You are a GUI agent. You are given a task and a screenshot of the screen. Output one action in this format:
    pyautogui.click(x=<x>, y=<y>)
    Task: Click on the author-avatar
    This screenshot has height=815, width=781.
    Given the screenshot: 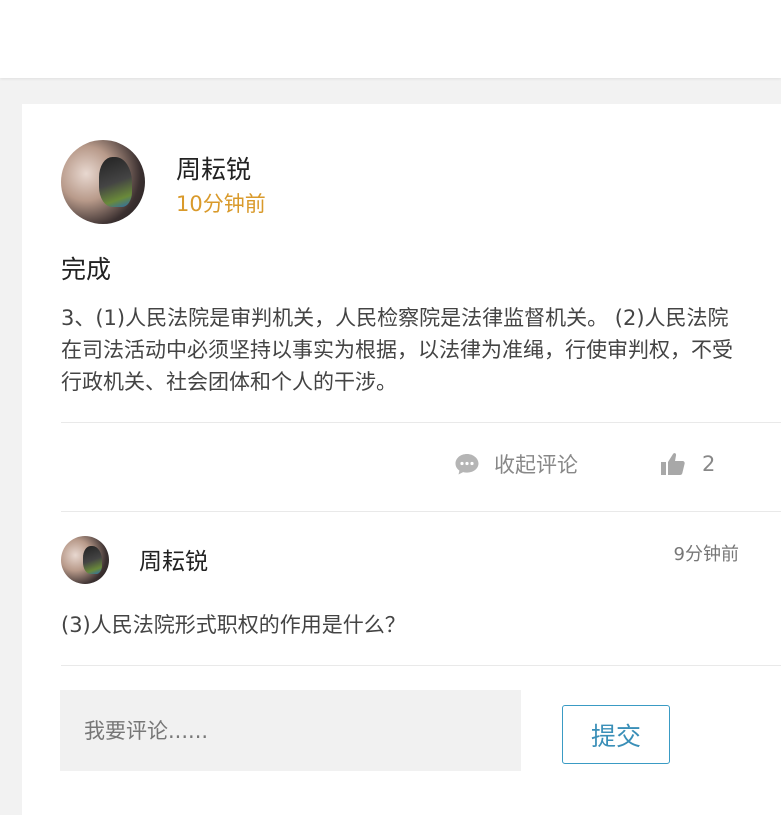 What is the action you would take?
    pyautogui.click(x=103, y=182)
    